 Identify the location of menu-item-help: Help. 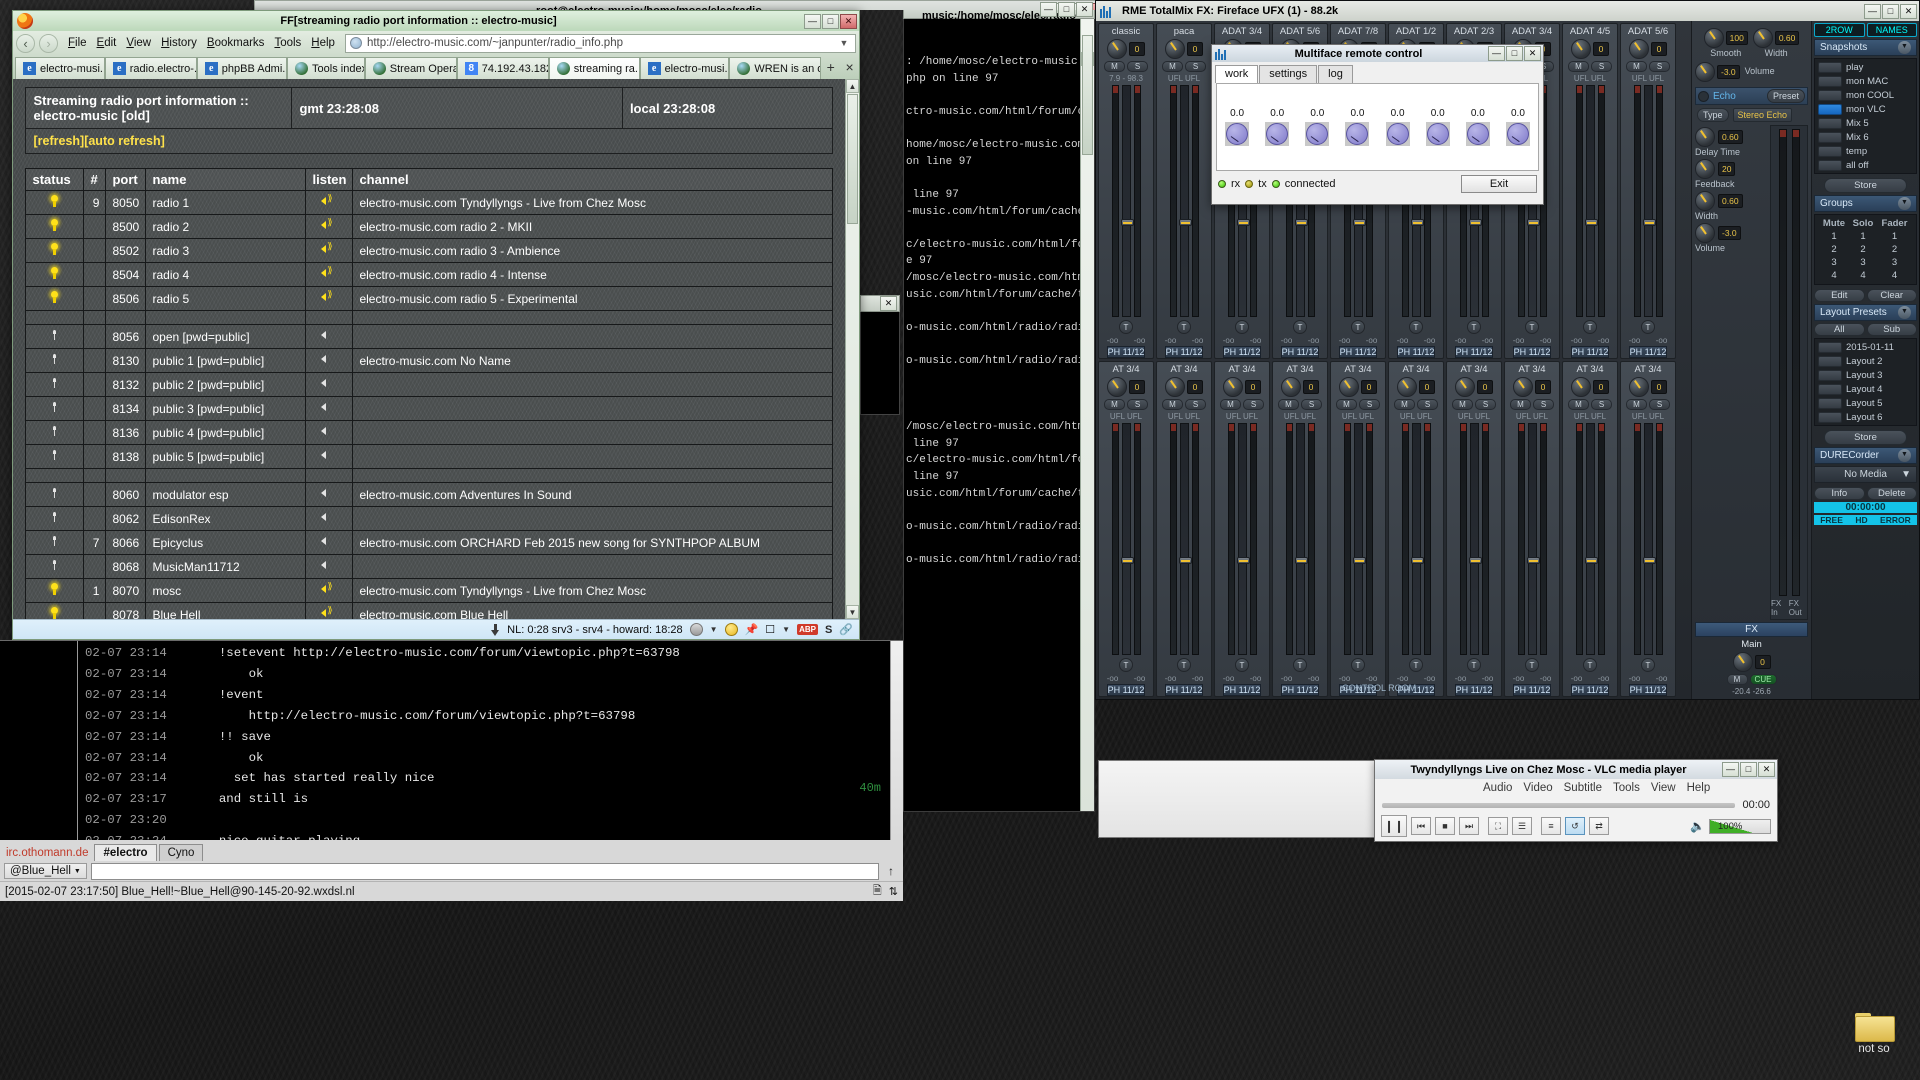
(323, 43).